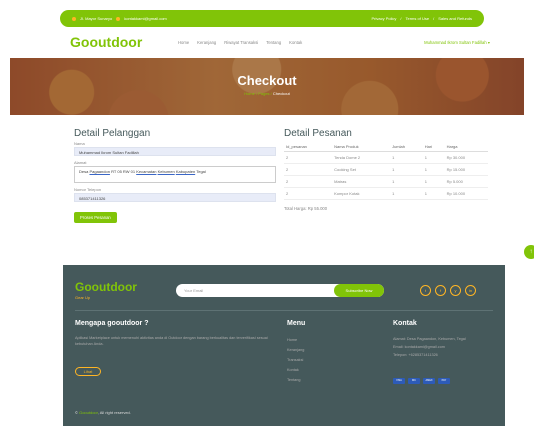 Image resolution: width=534 pixels, height=426 pixels. I want to click on table-cell: Kompor Kotak, so click(361, 193).